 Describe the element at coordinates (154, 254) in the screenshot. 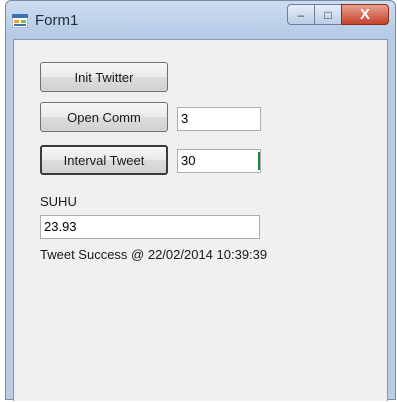

I see `tweet-status-label: Tweet Success @ 22/02/2014 10:39:39` at that location.